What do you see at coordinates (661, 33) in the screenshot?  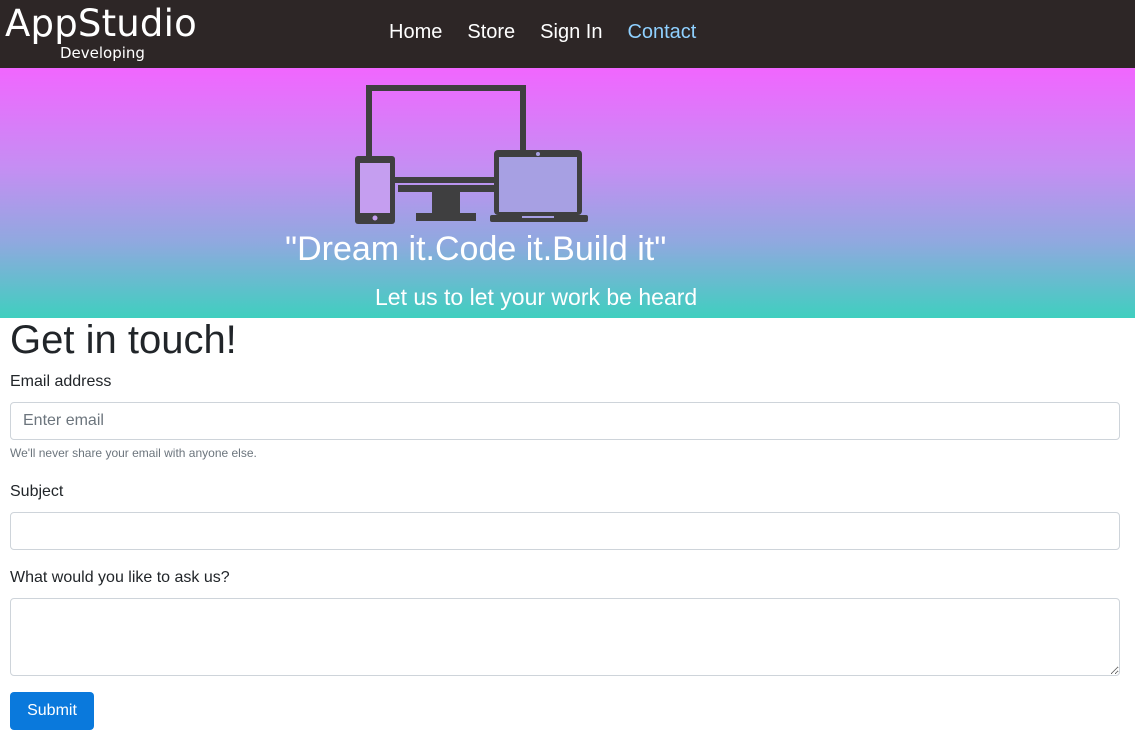 I see `nav-link-contact: Contact` at bounding box center [661, 33].